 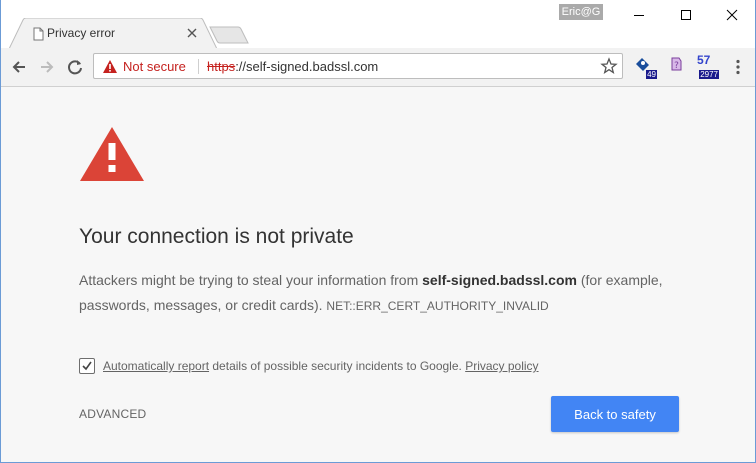 I want to click on maximize-button, so click(x=686, y=15).